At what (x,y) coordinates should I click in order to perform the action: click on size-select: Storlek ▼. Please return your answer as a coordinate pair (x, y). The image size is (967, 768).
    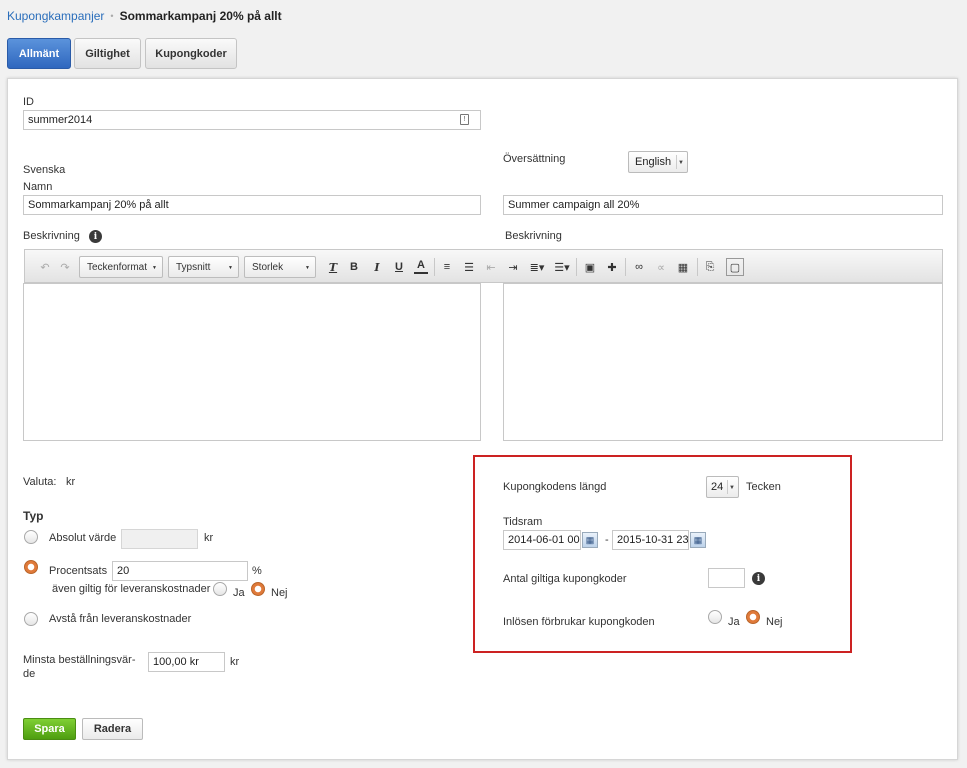
    Looking at the image, I should click on (280, 267).